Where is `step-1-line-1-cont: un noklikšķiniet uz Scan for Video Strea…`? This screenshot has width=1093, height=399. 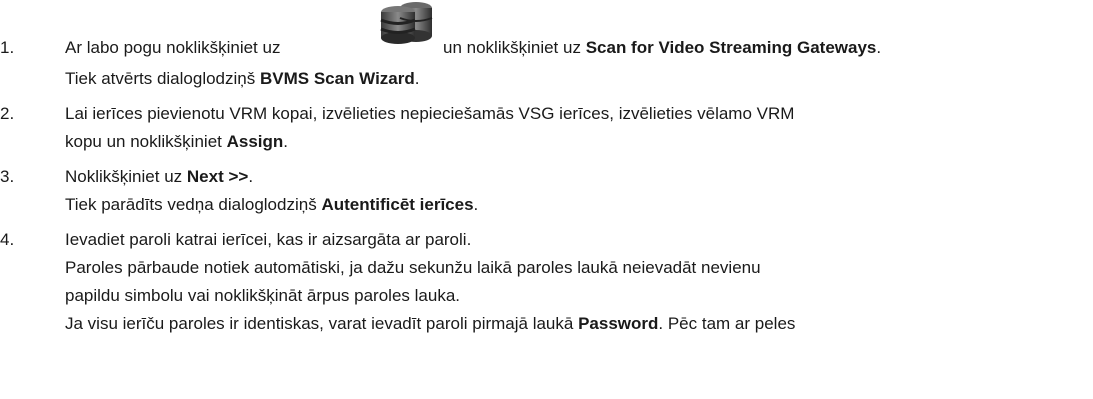
step-1-line-1-cont: un noklikšķiniet uz Scan for Video Strea… is located at coordinates (662, 48).